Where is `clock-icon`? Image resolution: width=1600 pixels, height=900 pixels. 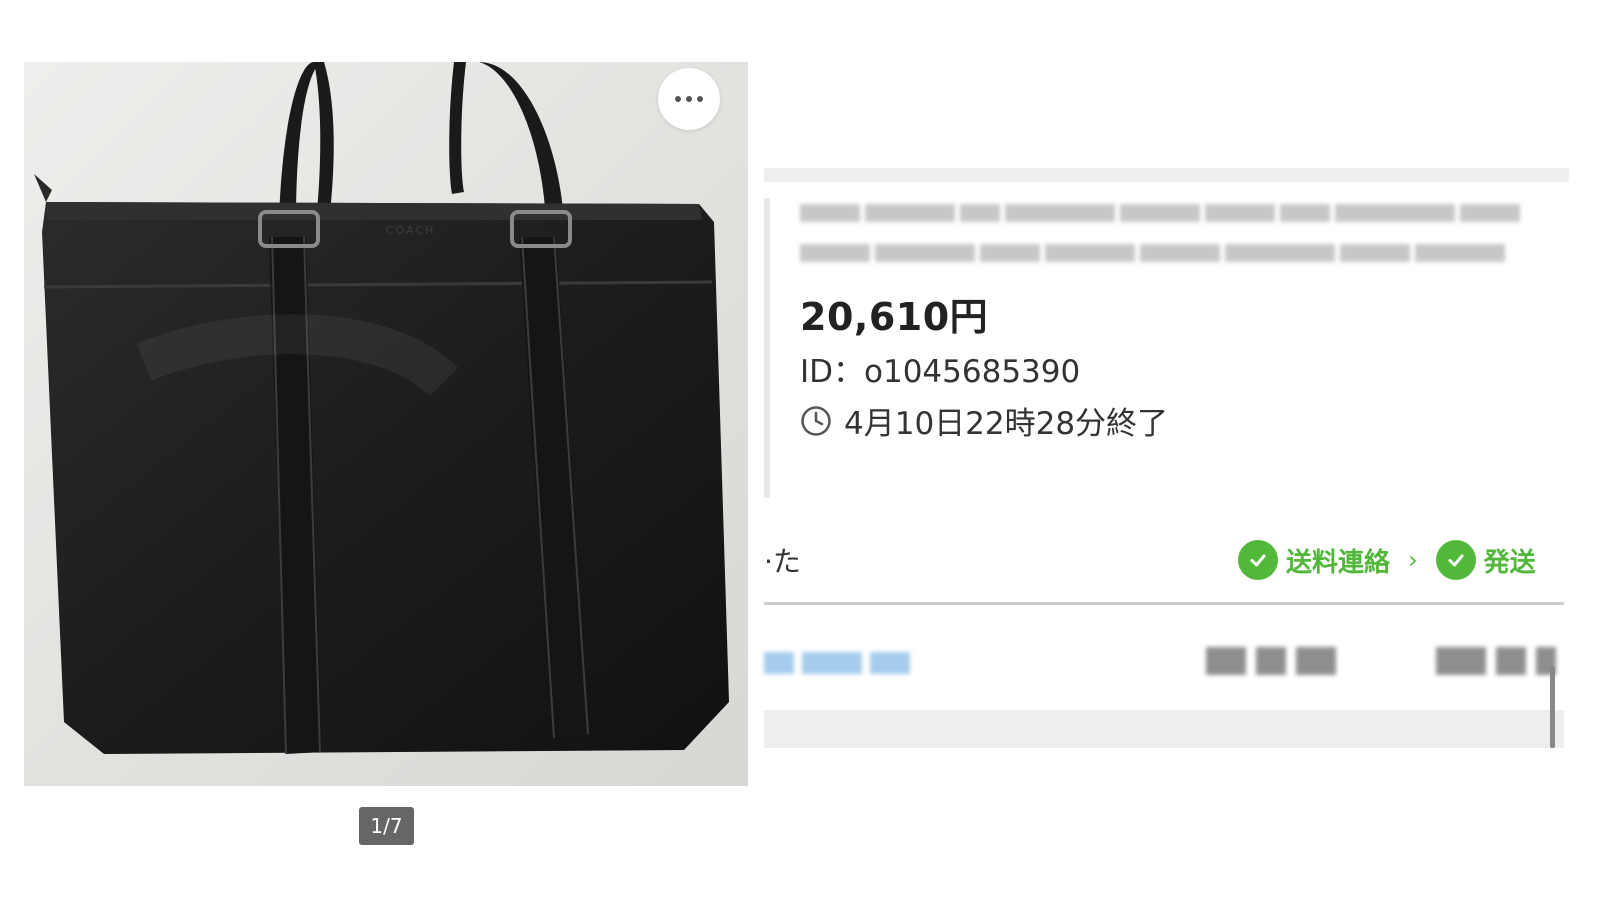
clock-icon is located at coordinates (816, 420).